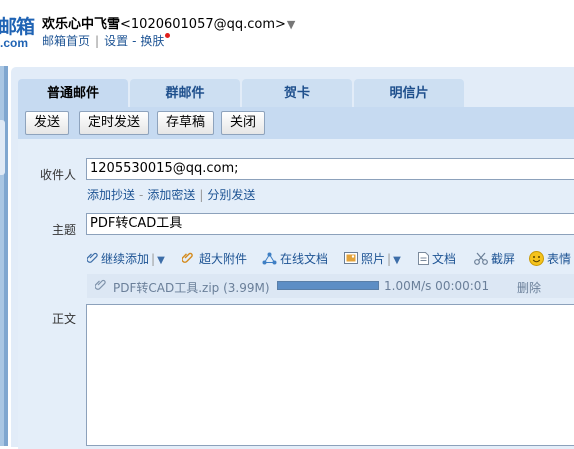  Describe the element at coordinates (152, 41) in the screenshot. I see `skin-link: 换肤` at that location.